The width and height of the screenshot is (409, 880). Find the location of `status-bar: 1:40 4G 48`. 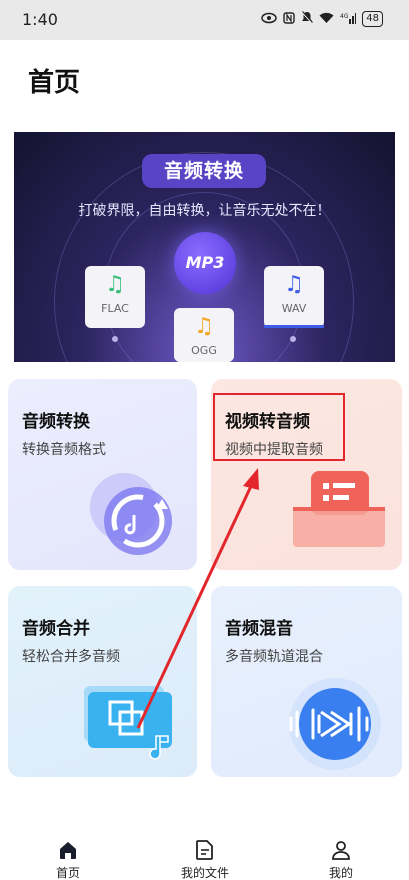

status-bar: 1:40 4G 48 is located at coordinates (204, 20).